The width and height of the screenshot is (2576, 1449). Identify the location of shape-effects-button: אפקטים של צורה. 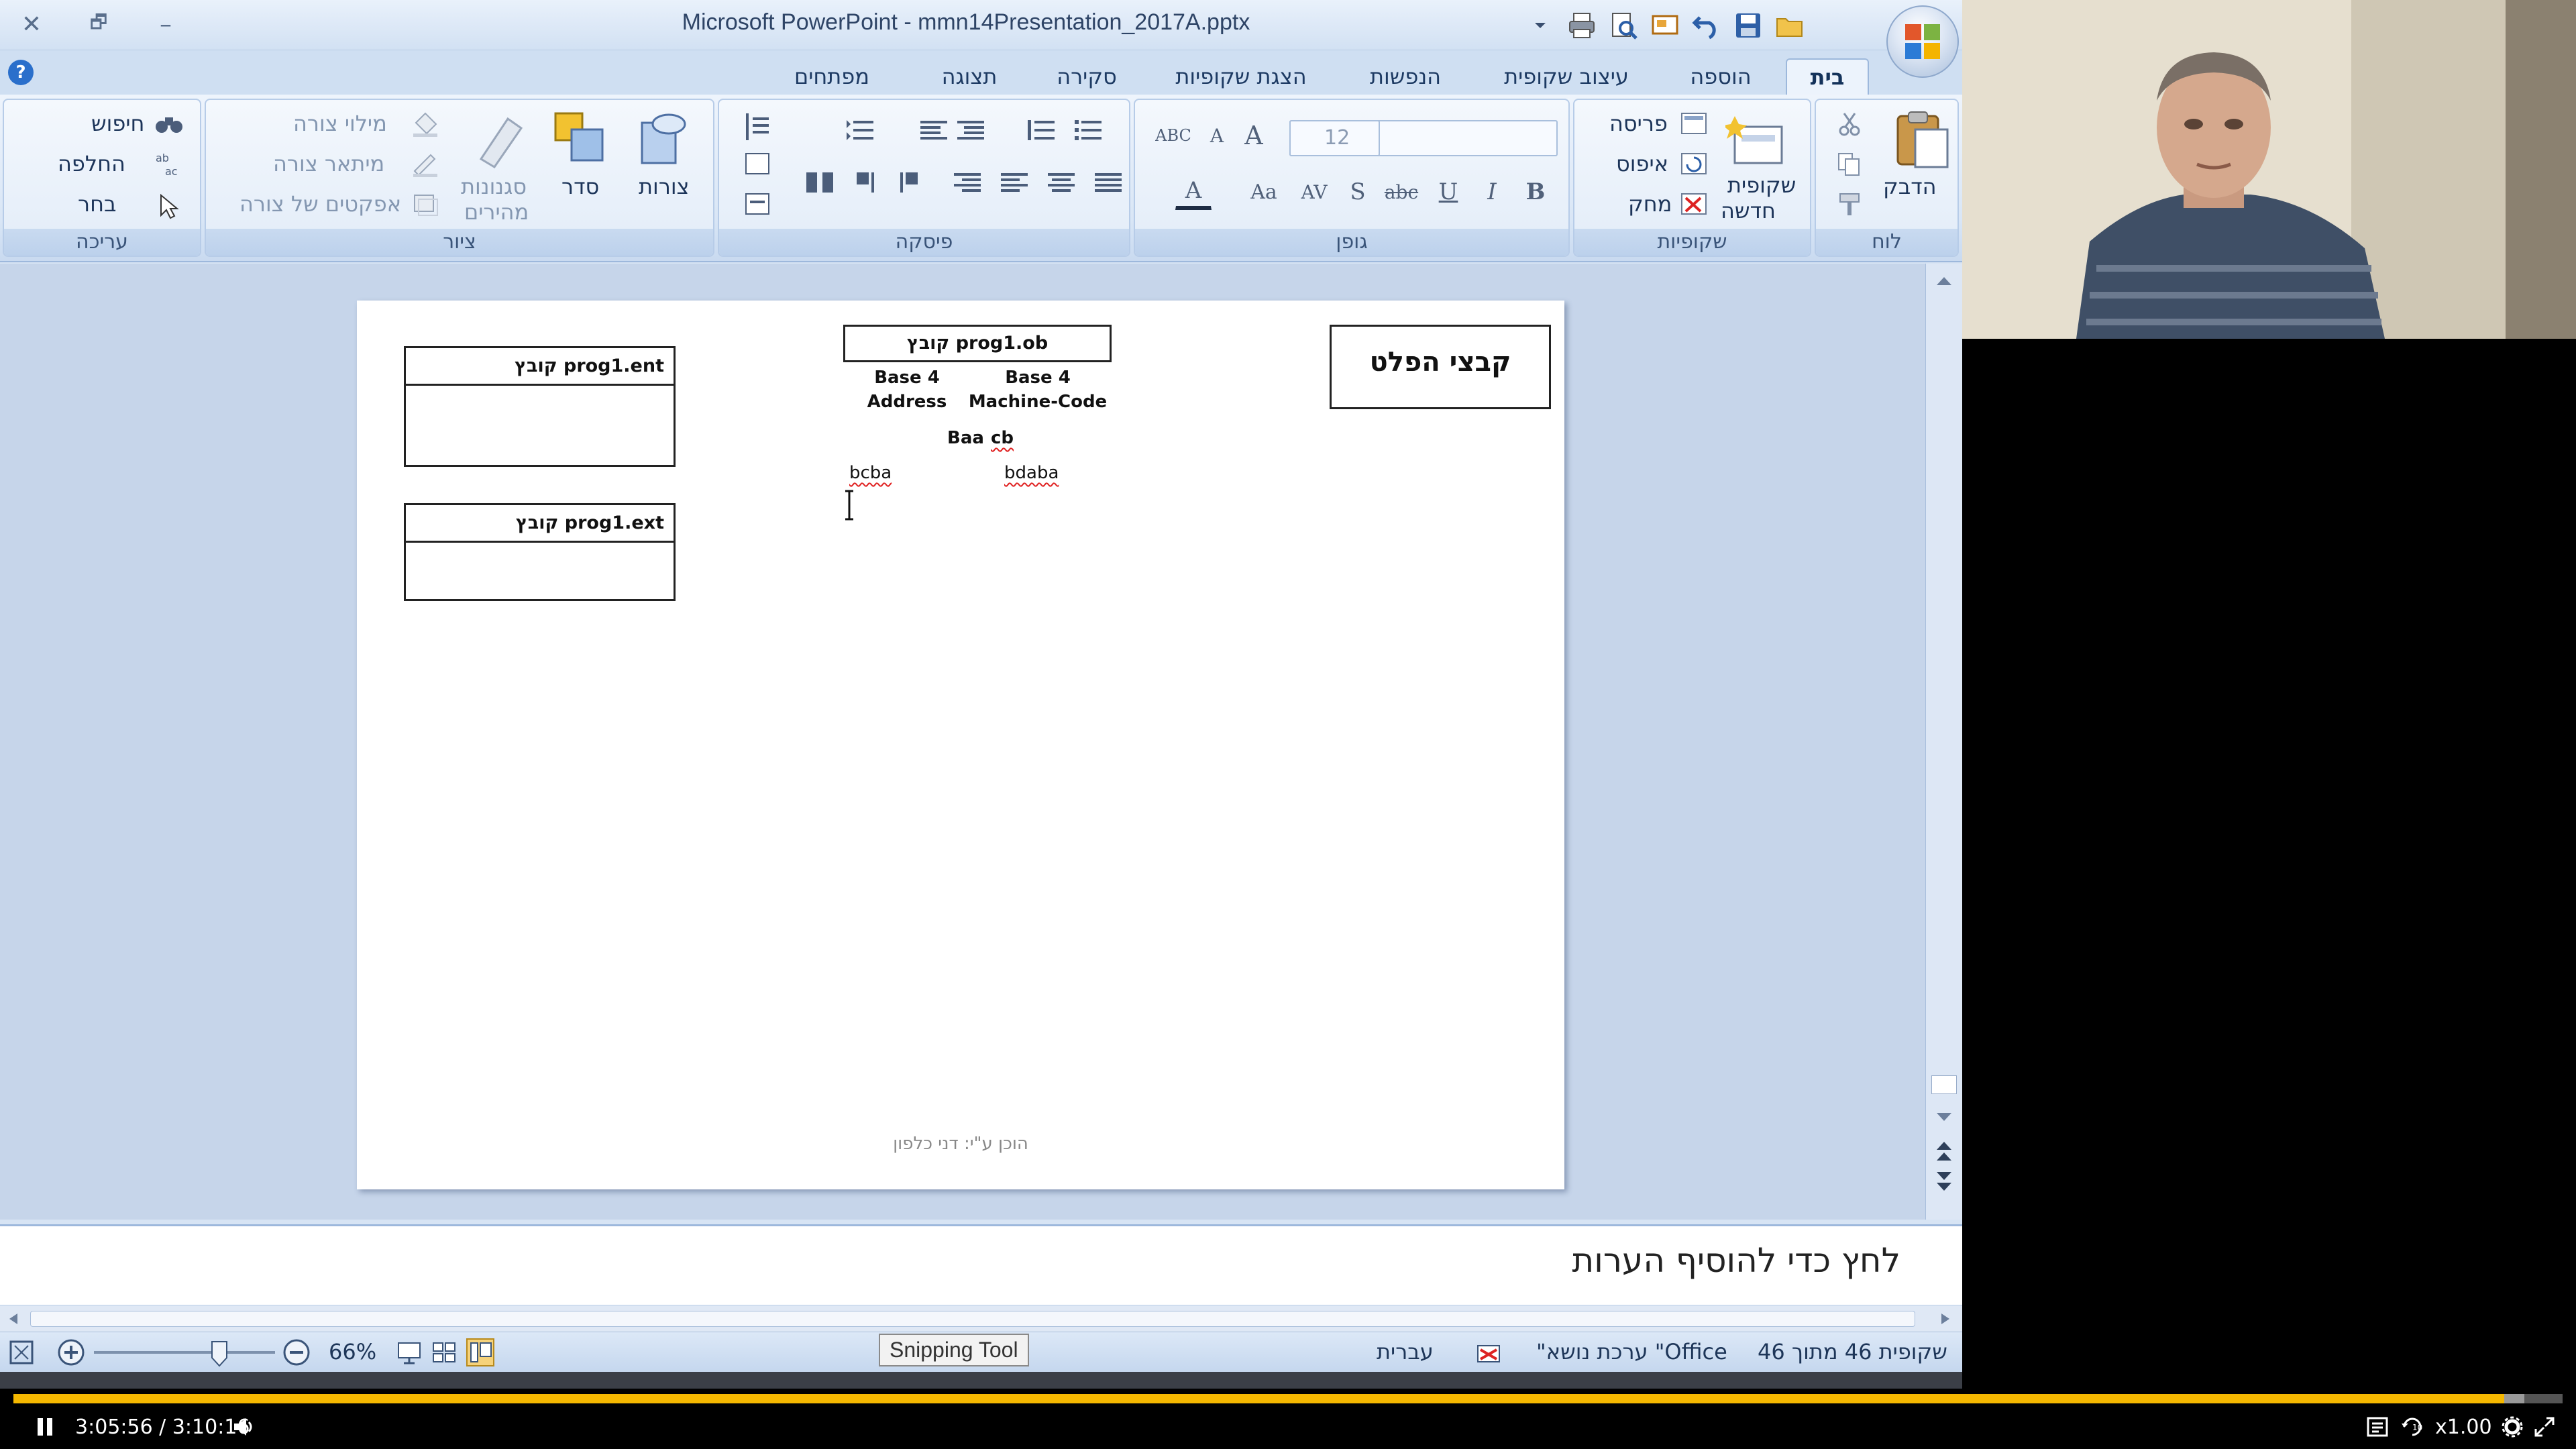
(320, 204).